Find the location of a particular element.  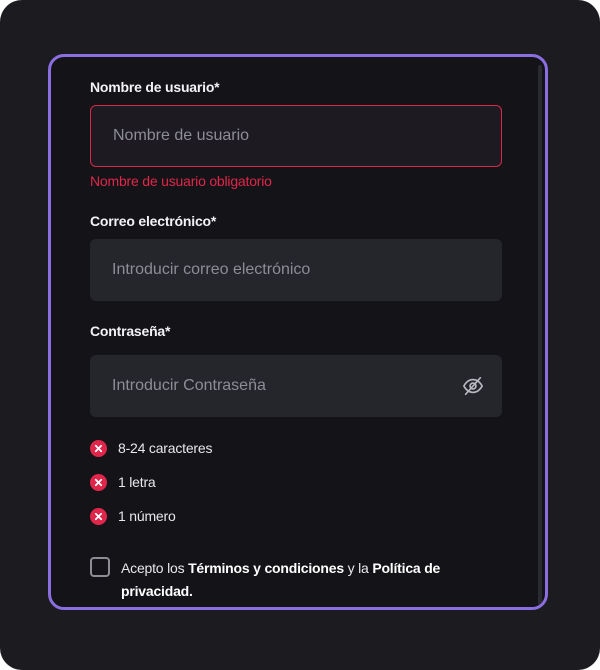

terms-prefix: Acepto los is located at coordinates (155, 568).